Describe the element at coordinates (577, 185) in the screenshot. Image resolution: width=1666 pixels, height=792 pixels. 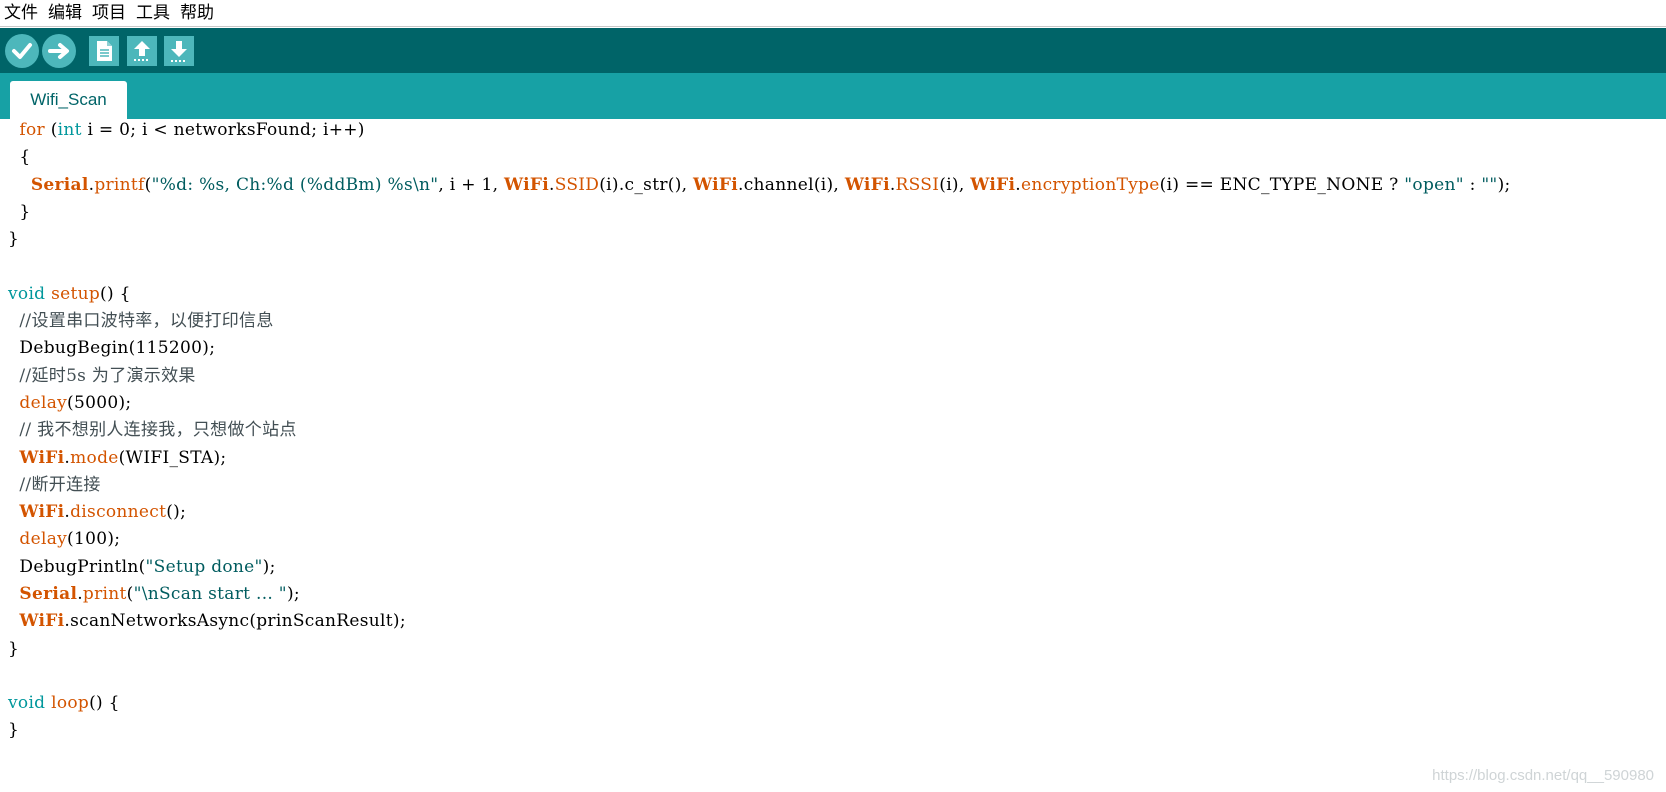
I see `code-function: SSID` at that location.